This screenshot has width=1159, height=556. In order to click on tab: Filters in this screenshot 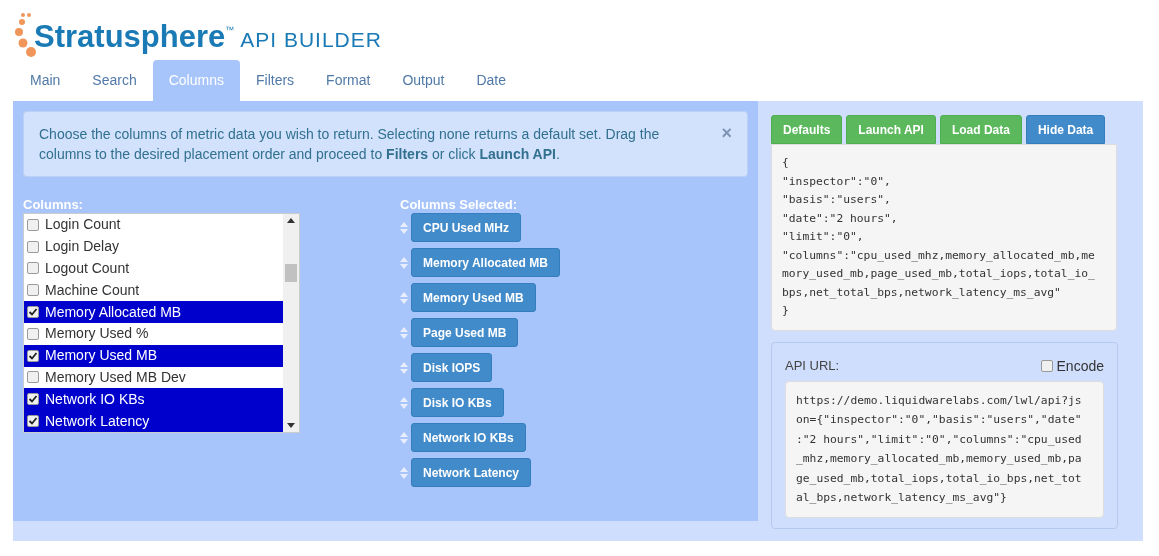, I will do `click(275, 80)`.